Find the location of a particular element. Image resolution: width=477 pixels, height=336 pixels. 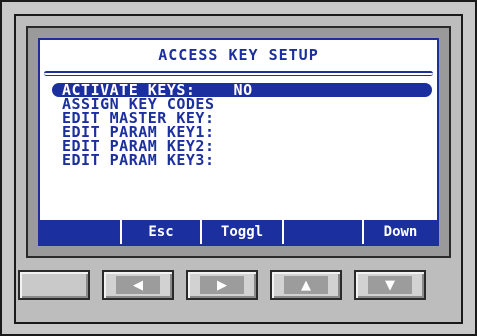

softkey-f4 is located at coordinates (322, 232).